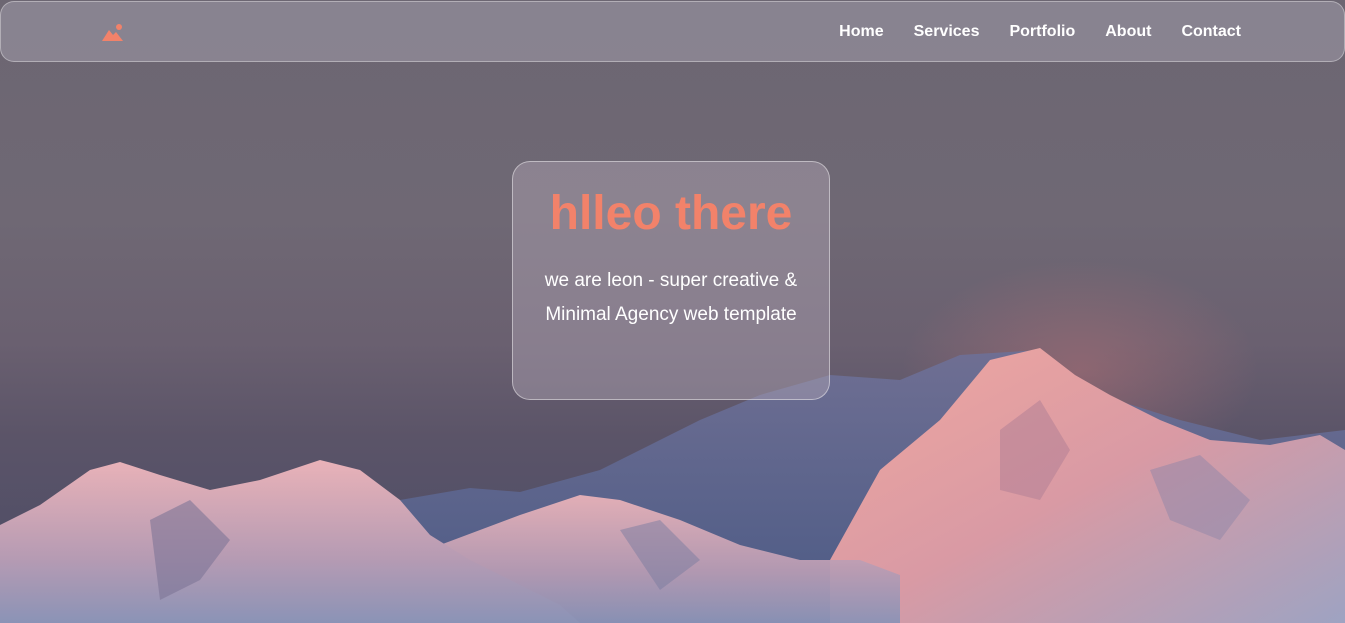 This screenshot has width=1345, height=623. I want to click on mountain-sun-icon, so click(113, 33).